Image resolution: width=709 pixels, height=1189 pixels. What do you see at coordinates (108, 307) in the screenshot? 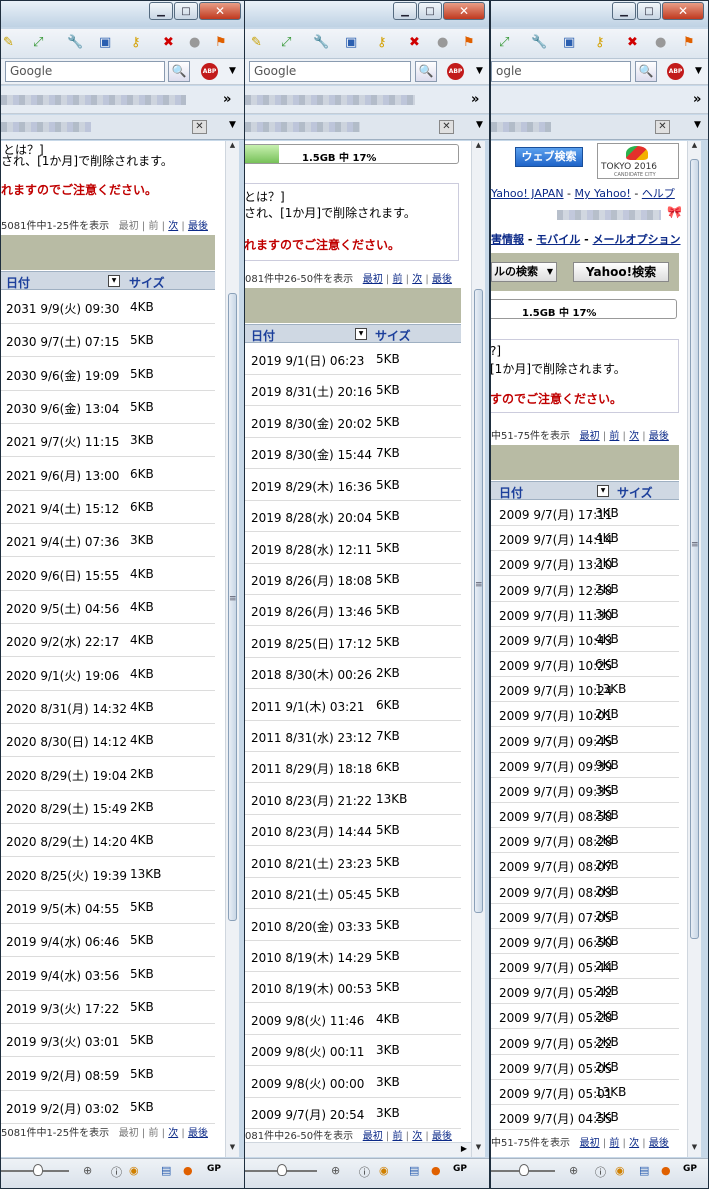
I see `table-row: 2031 9/9(火) 09:30 4KB` at bounding box center [108, 307].